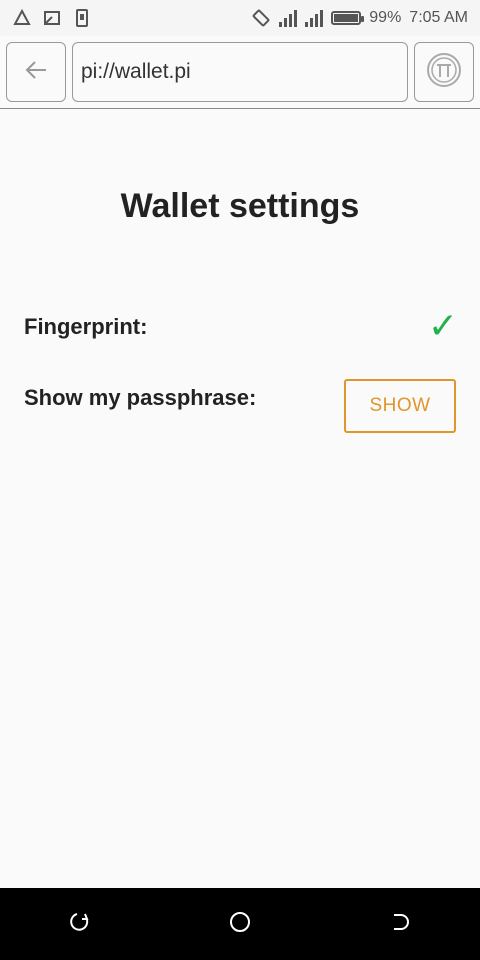 The height and width of the screenshot is (960, 480). I want to click on phone-icon, so click(82, 18).